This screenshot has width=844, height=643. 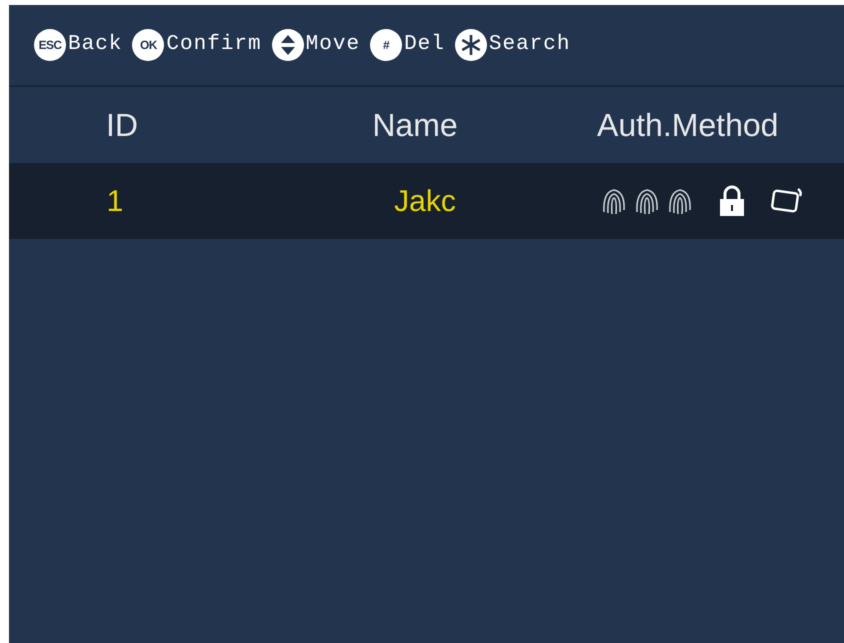 I want to click on padlock-icon, so click(x=732, y=201).